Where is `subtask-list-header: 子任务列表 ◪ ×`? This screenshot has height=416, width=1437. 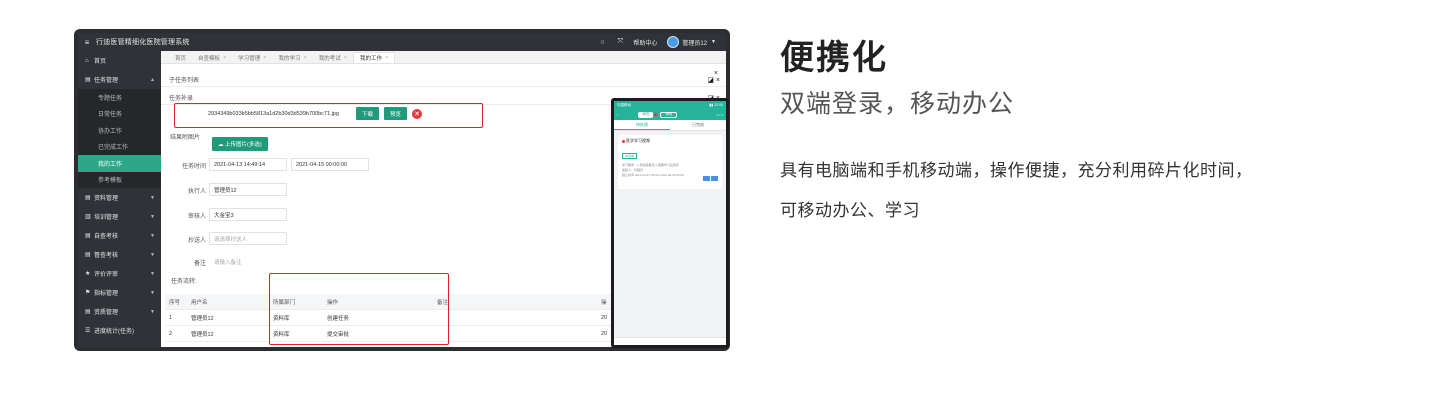
subtask-list-header: 子任务列表 ◪ × is located at coordinates (443, 80).